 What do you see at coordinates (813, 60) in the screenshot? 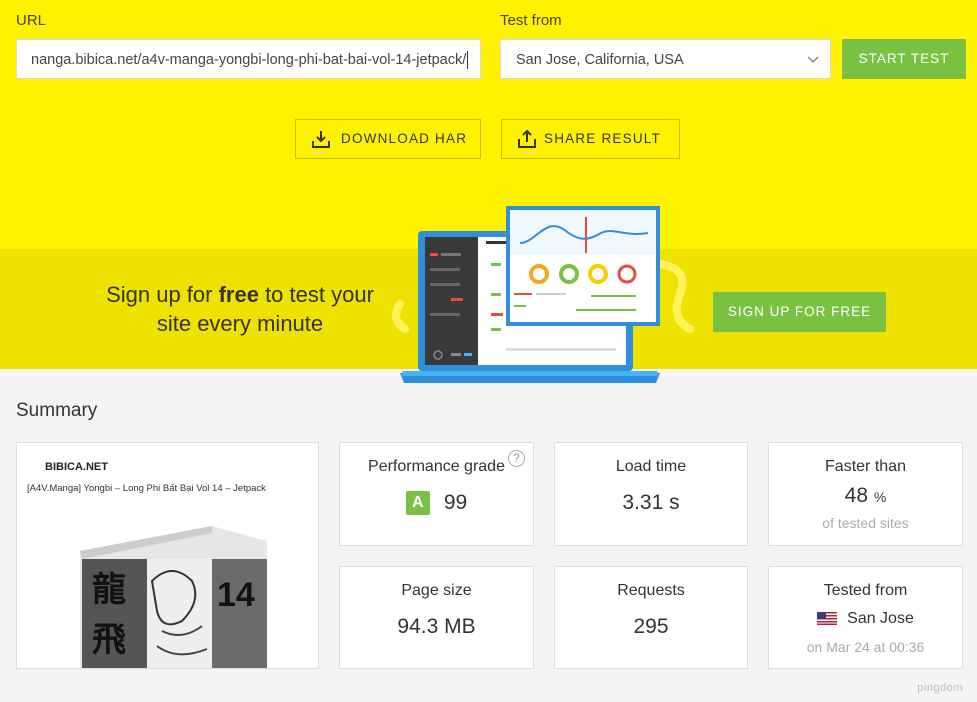
I see `chevron-down-icon` at bounding box center [813, 60].